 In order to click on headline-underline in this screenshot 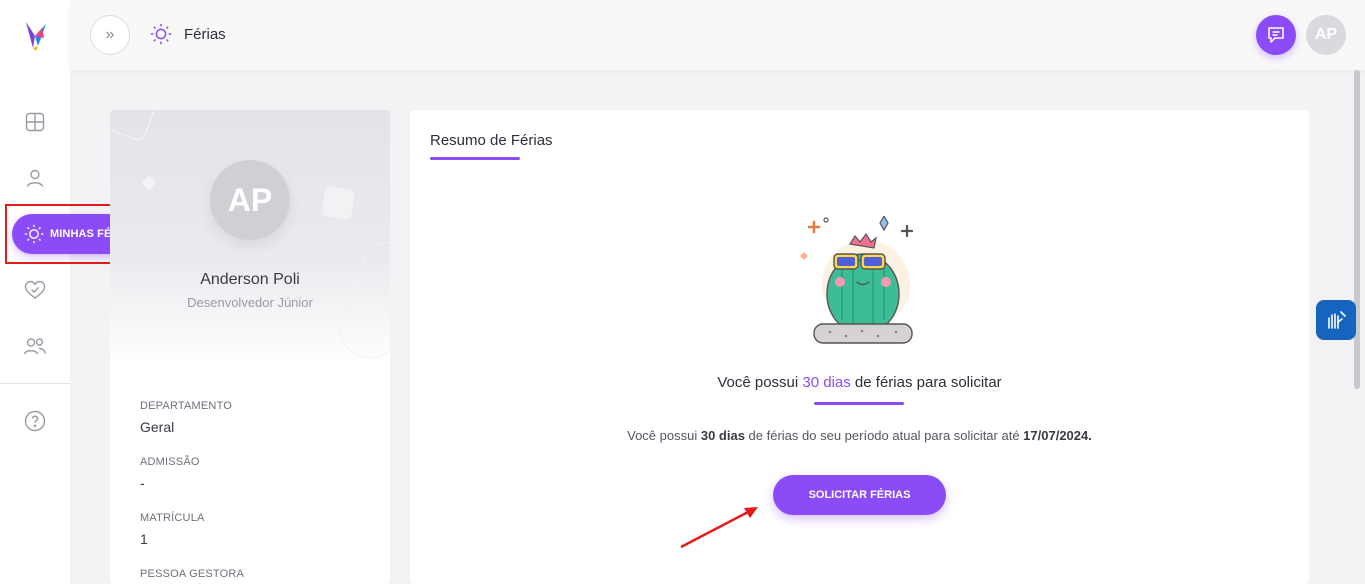, I will do `click(859, 403)`.